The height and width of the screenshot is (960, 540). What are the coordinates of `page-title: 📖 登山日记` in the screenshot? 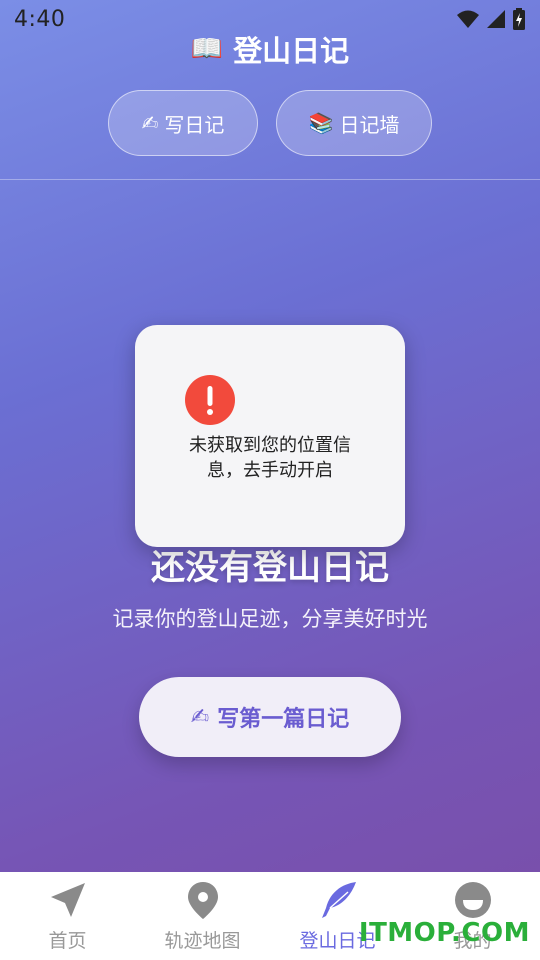 It's located at (270, 49).